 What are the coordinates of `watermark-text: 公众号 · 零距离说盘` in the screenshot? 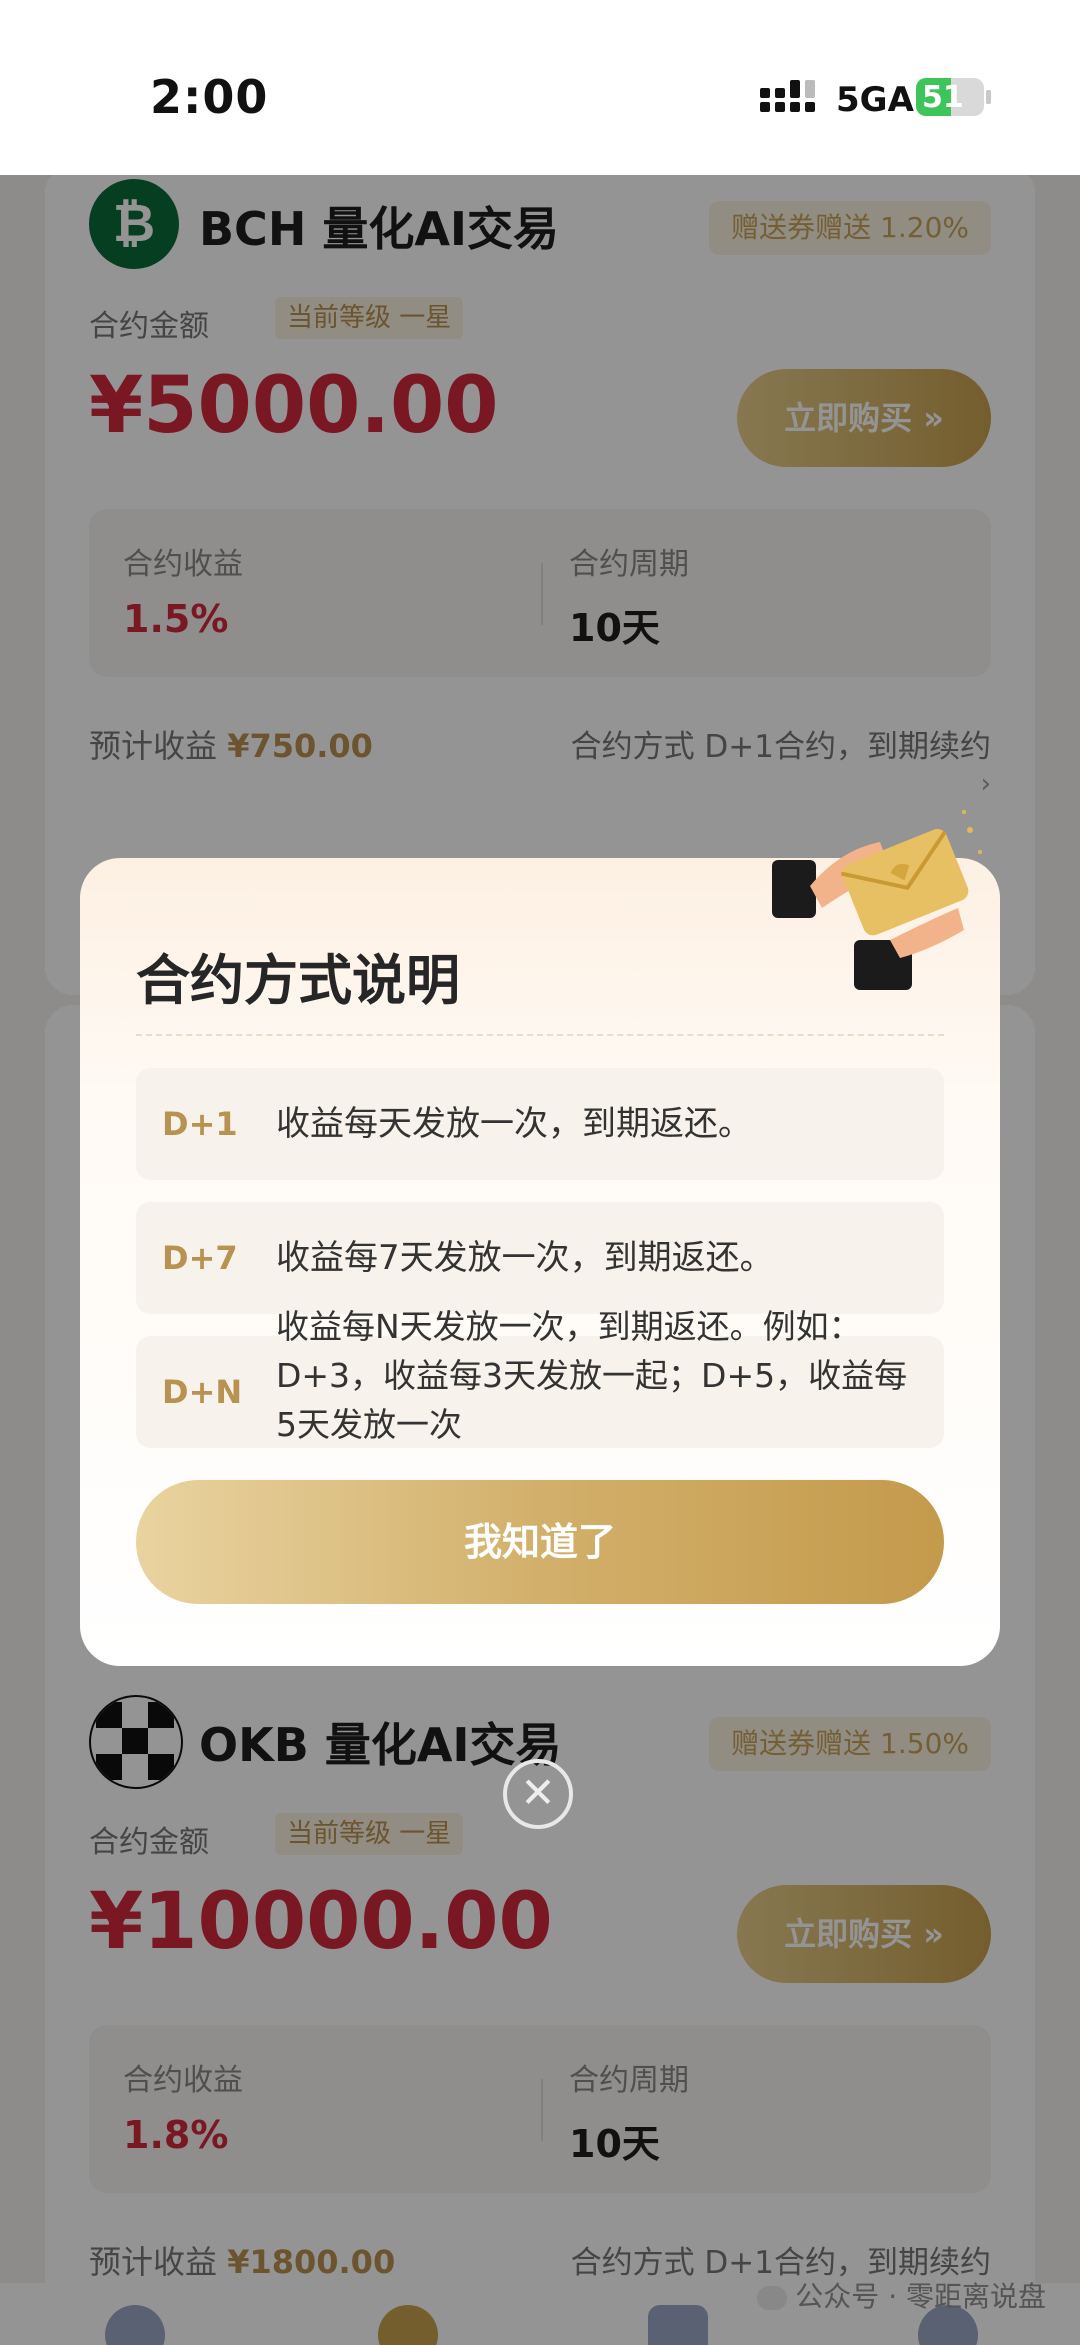 It's located at (920, 2296).